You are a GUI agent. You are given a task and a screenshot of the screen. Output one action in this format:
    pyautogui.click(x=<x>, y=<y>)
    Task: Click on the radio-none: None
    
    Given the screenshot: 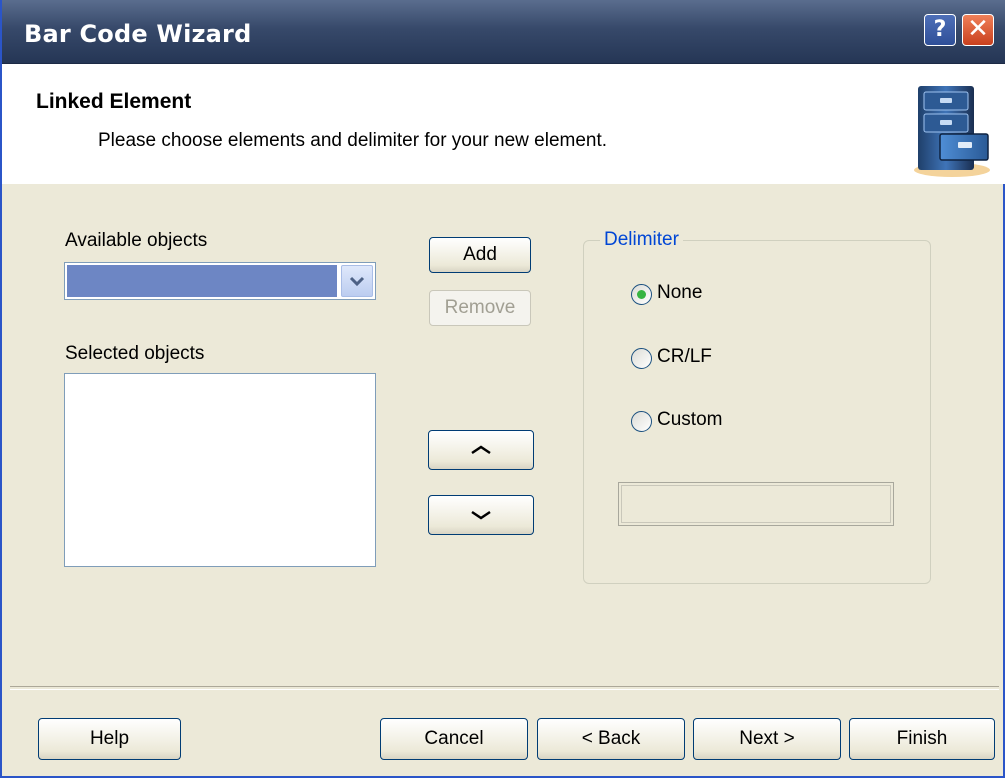 What is the action you would take?
    pyautogui.click(x=691, y=295)
    